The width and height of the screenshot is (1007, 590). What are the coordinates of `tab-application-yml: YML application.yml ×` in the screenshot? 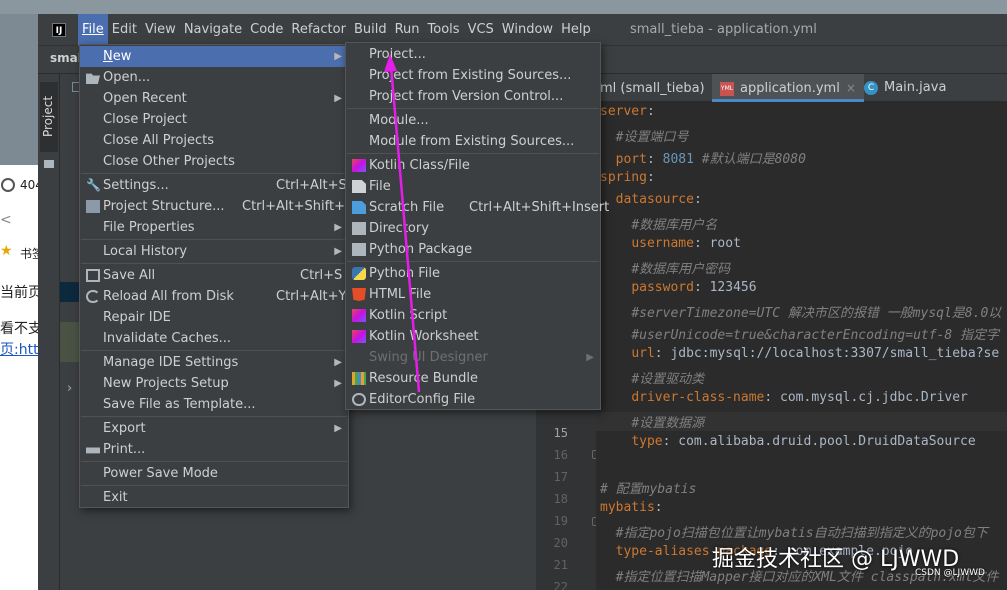 It's located at (788, 88).